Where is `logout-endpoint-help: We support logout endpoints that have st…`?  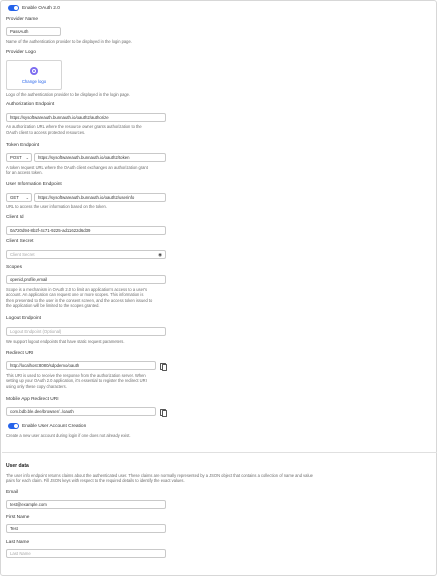
logout-endpoint-help: We support logout endpoints that have st… is located at coordinates (65, 341).